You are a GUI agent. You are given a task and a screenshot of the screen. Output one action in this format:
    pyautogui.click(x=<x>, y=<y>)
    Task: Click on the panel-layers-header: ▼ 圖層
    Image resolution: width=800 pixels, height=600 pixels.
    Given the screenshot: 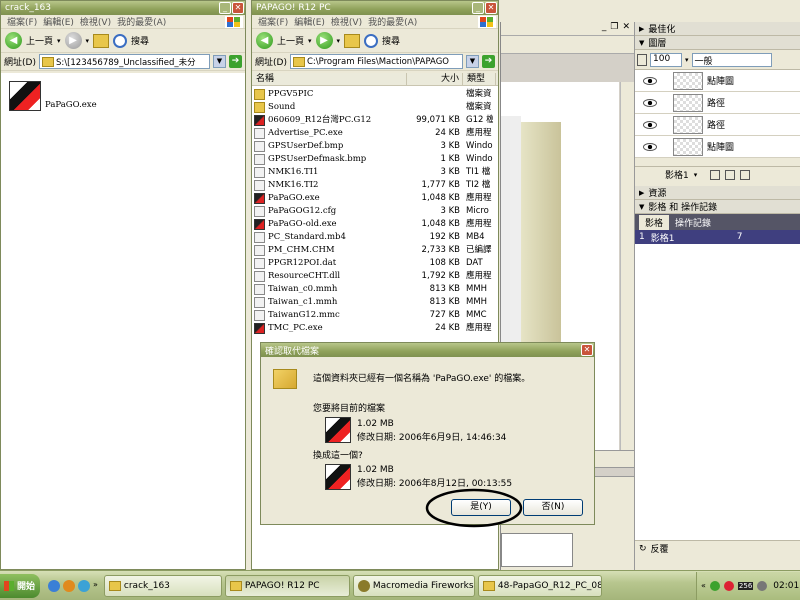 What is the action you would take?
    pyautogui.click(x=717, y=43)
    